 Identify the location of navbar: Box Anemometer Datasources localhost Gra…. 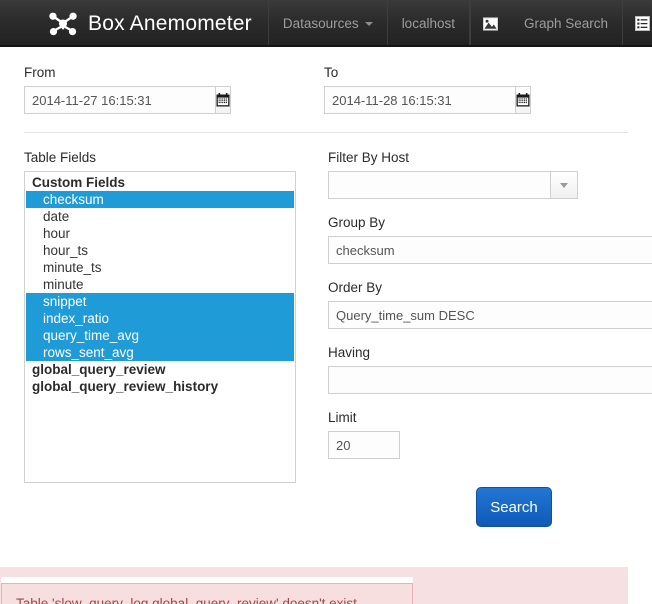
(326, 23).